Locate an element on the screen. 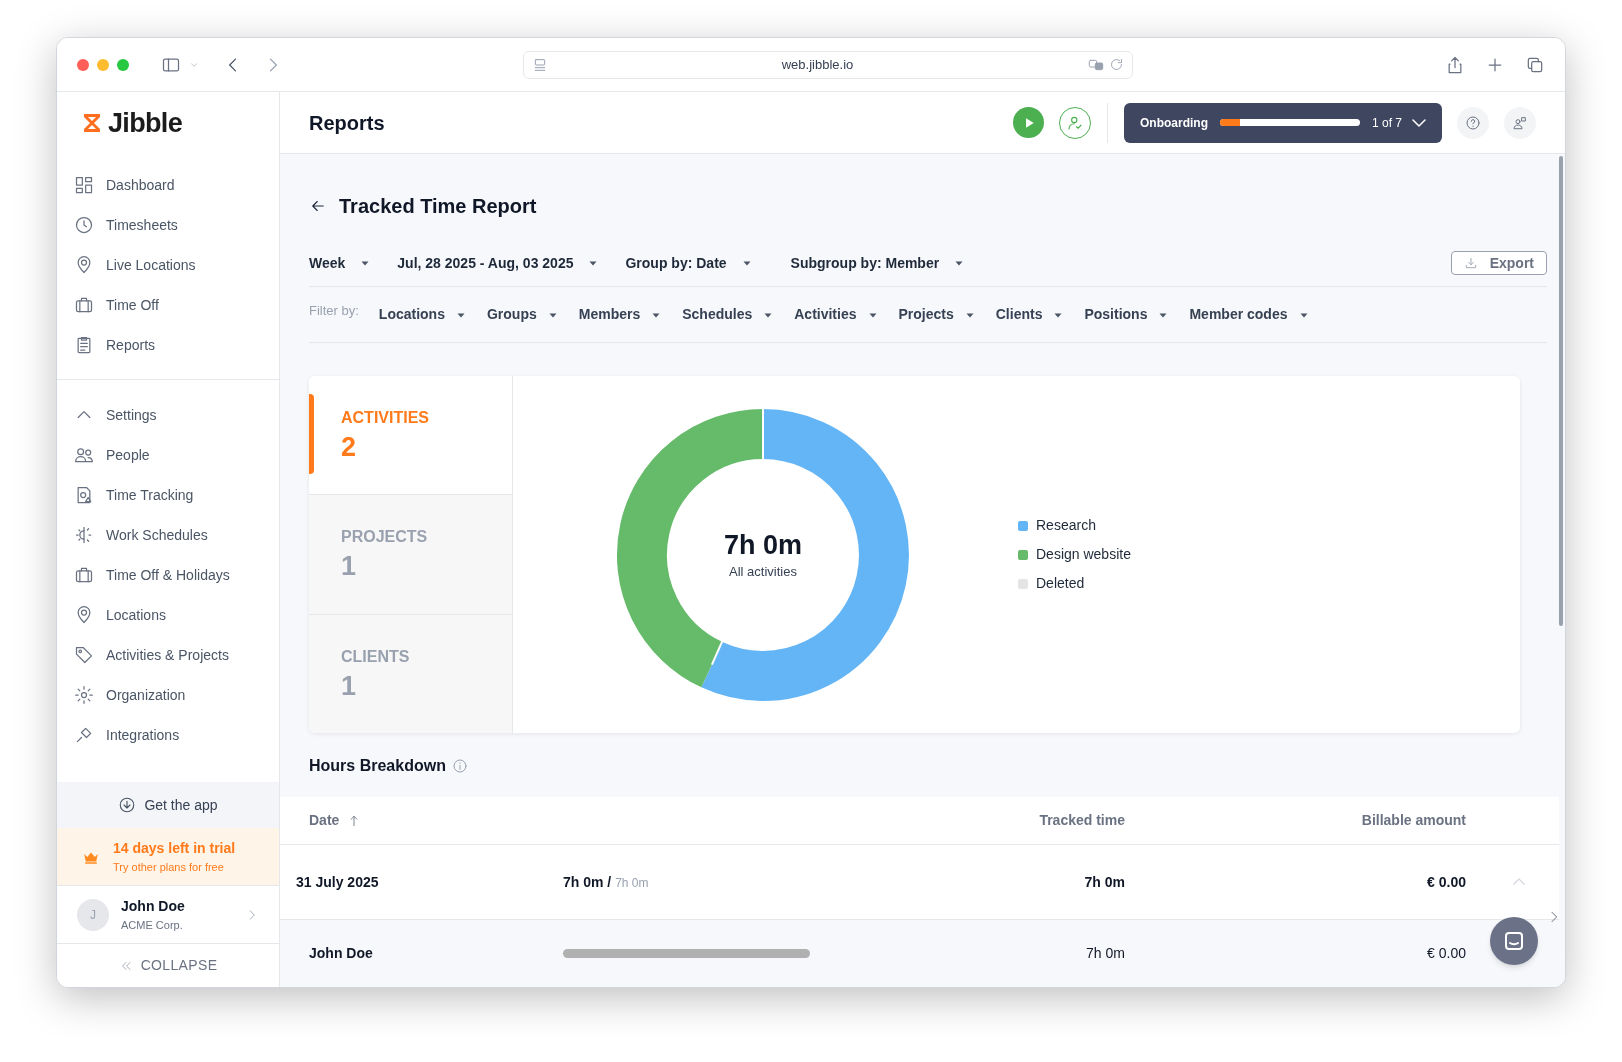 This screenshot has height=1062, width=1622. filter-dropdown: Activities is located at coordinates (836, 314).